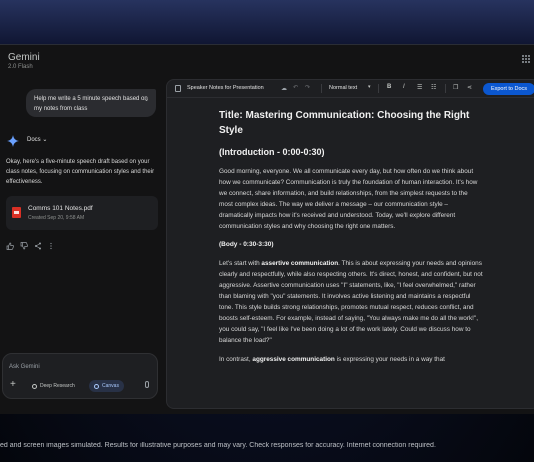 The image size is (534, 462). What do you see at coordinates (178, 88) in the screenshot?
I see `document-icon` at bounding box center [178, 88].